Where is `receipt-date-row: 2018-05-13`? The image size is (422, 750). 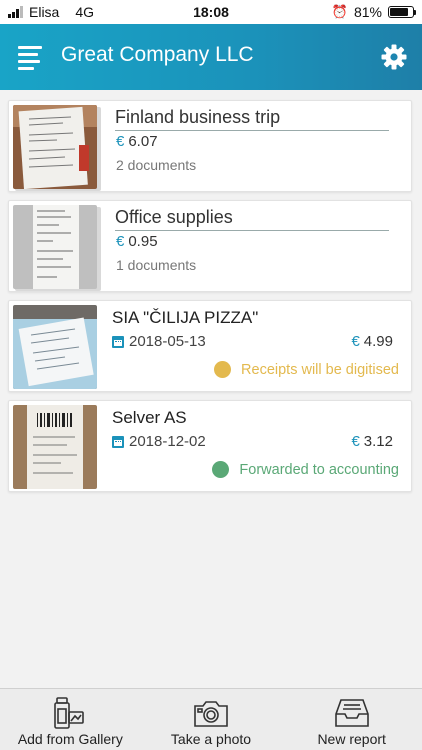 receipt-date-row: 2018-05-13 is located at coordinates (159, 341).